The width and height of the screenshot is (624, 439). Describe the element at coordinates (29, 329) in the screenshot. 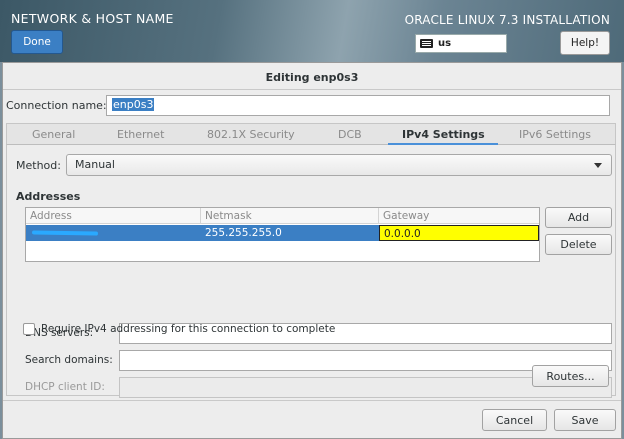

I see `require-ipv4-checkbox` at that location.